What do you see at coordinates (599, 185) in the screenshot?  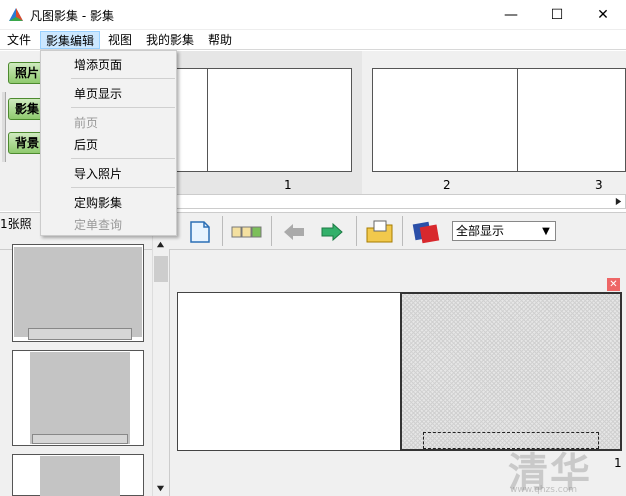 I see `page-number-label: 3` at bounding box center [599, 185].